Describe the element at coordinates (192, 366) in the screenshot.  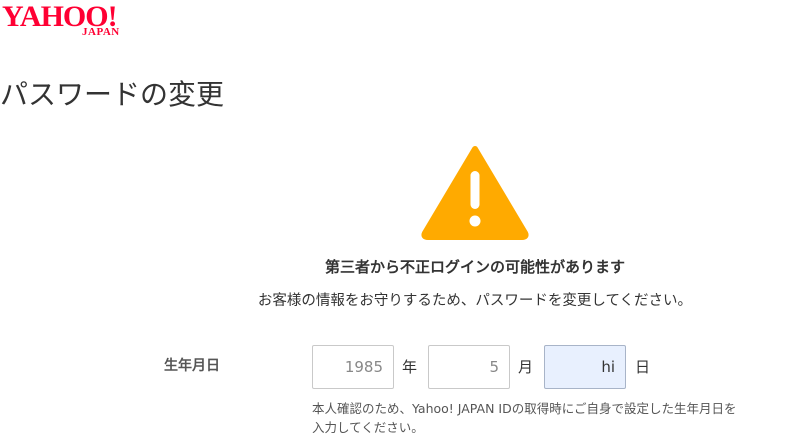
I see `birthday-label: 生年月日` at that location.